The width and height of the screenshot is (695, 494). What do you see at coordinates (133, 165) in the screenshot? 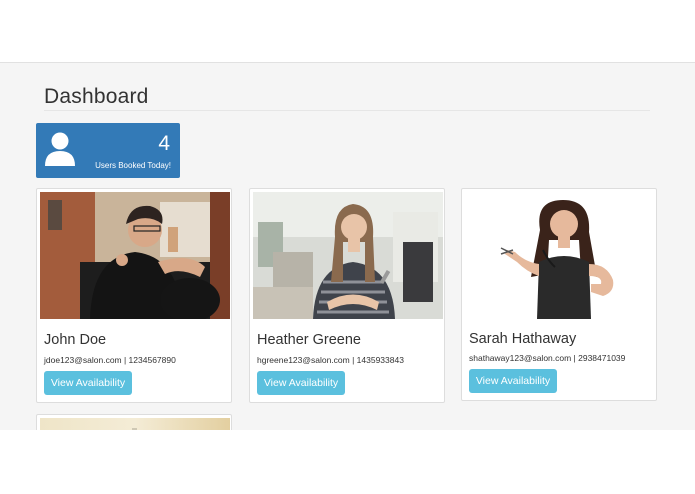
I see `users-booked-label: Users Booked Today!` at bounding box center [133, 165].